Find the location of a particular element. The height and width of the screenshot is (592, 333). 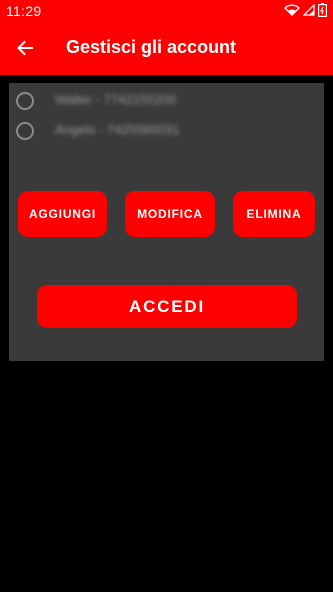

status-icons is located at coordinates (306, 12).